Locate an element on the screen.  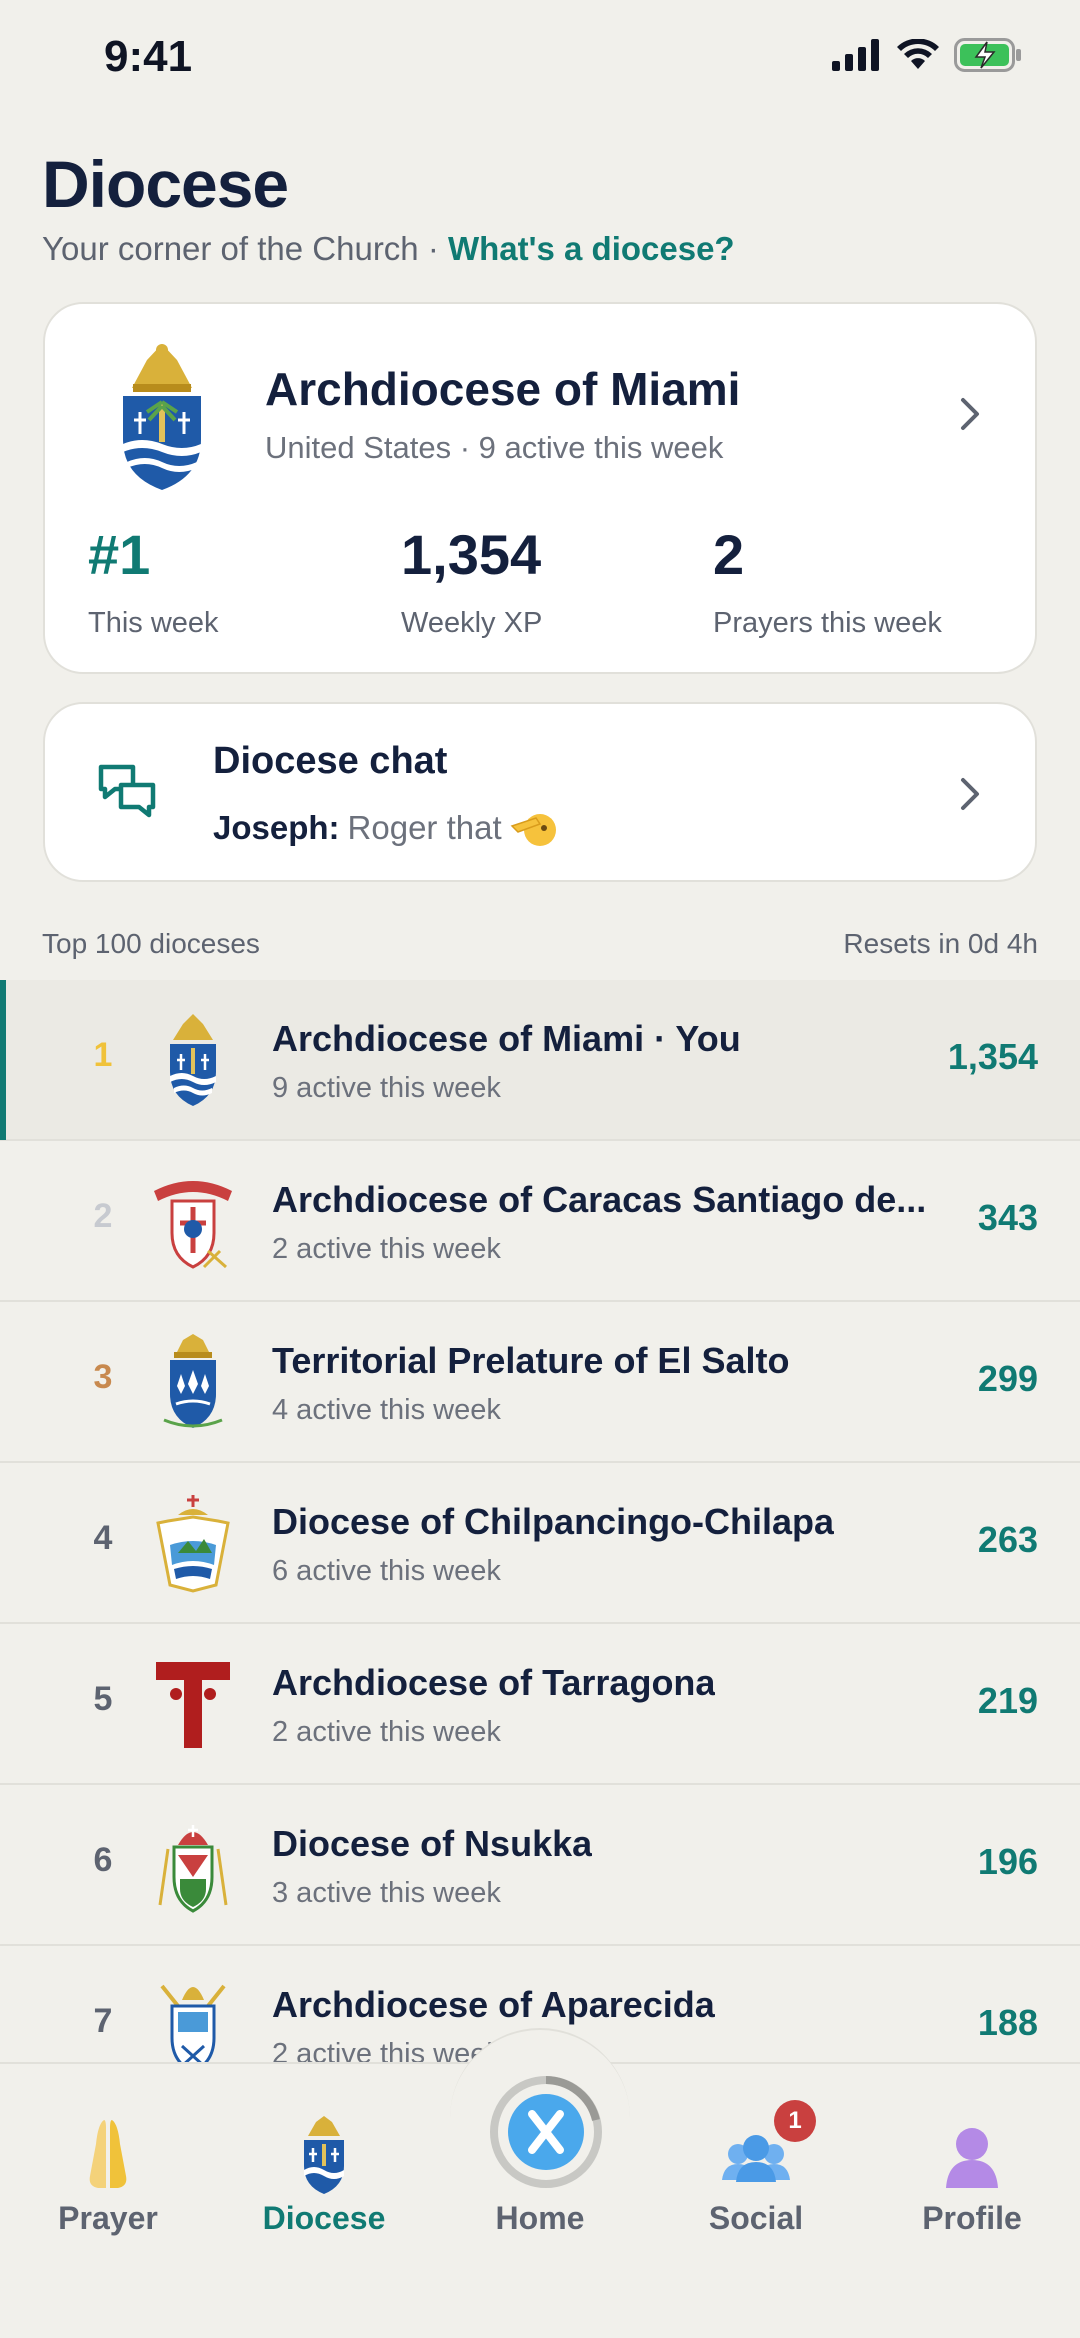
tab-social: 1 Social is located at coordinates (756, 2164).